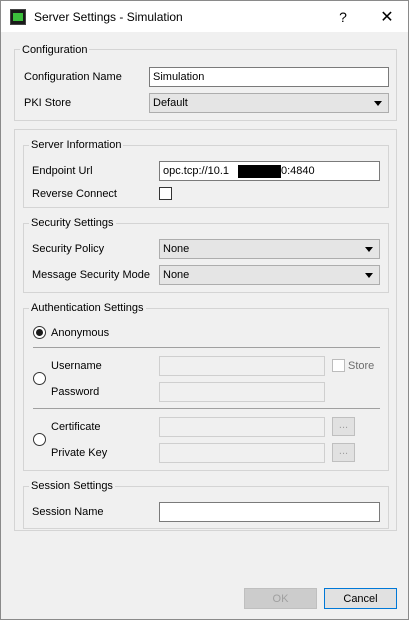 The height and width of the screenshot is (620, 409). What do you see at coordinates (72, 486) in the screenshot?
I see `session-settings-group-title: Session Settings` at bounding box center [72, 486].